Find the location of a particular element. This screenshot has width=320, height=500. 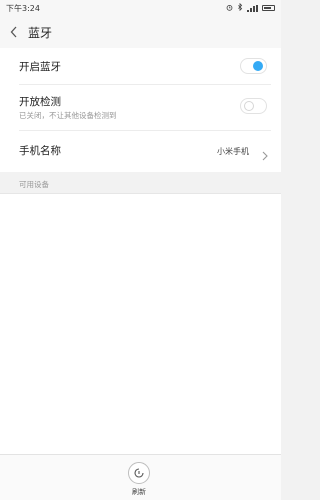

device-name-row: 手机名称 小米手机 is located at coordinates (140, 151).